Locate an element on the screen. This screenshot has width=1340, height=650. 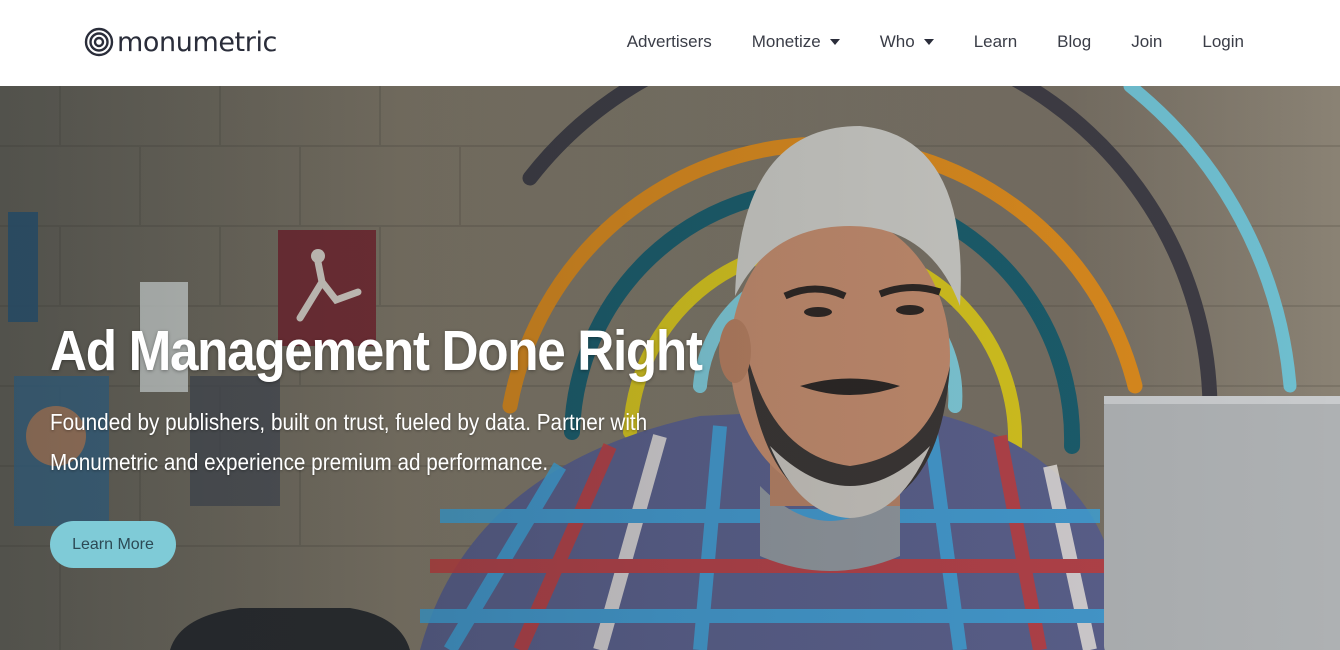
learn-more-button: Learn More is located at coordinates (113, 544).